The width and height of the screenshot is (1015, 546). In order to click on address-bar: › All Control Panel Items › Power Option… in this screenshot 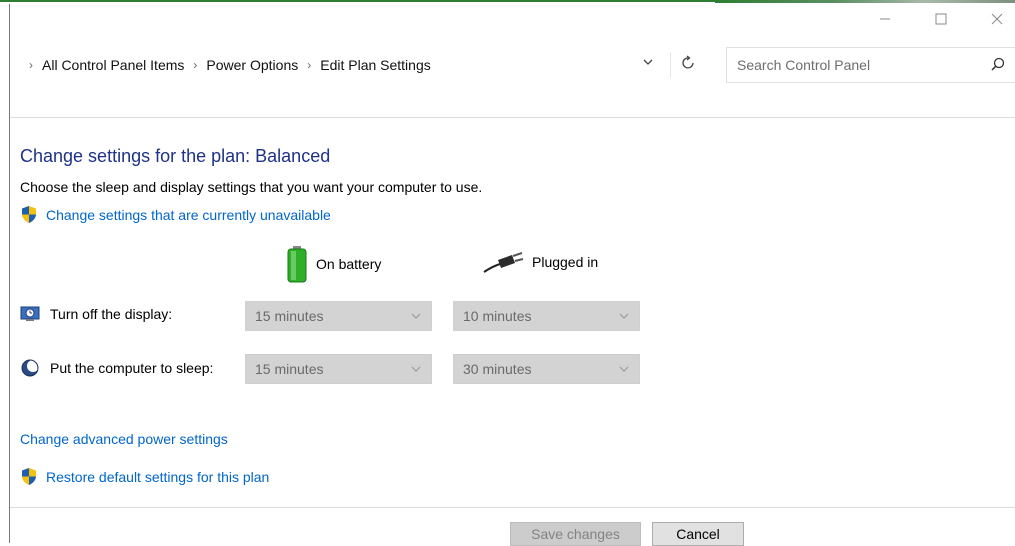, I will do `click(362, 65)`.